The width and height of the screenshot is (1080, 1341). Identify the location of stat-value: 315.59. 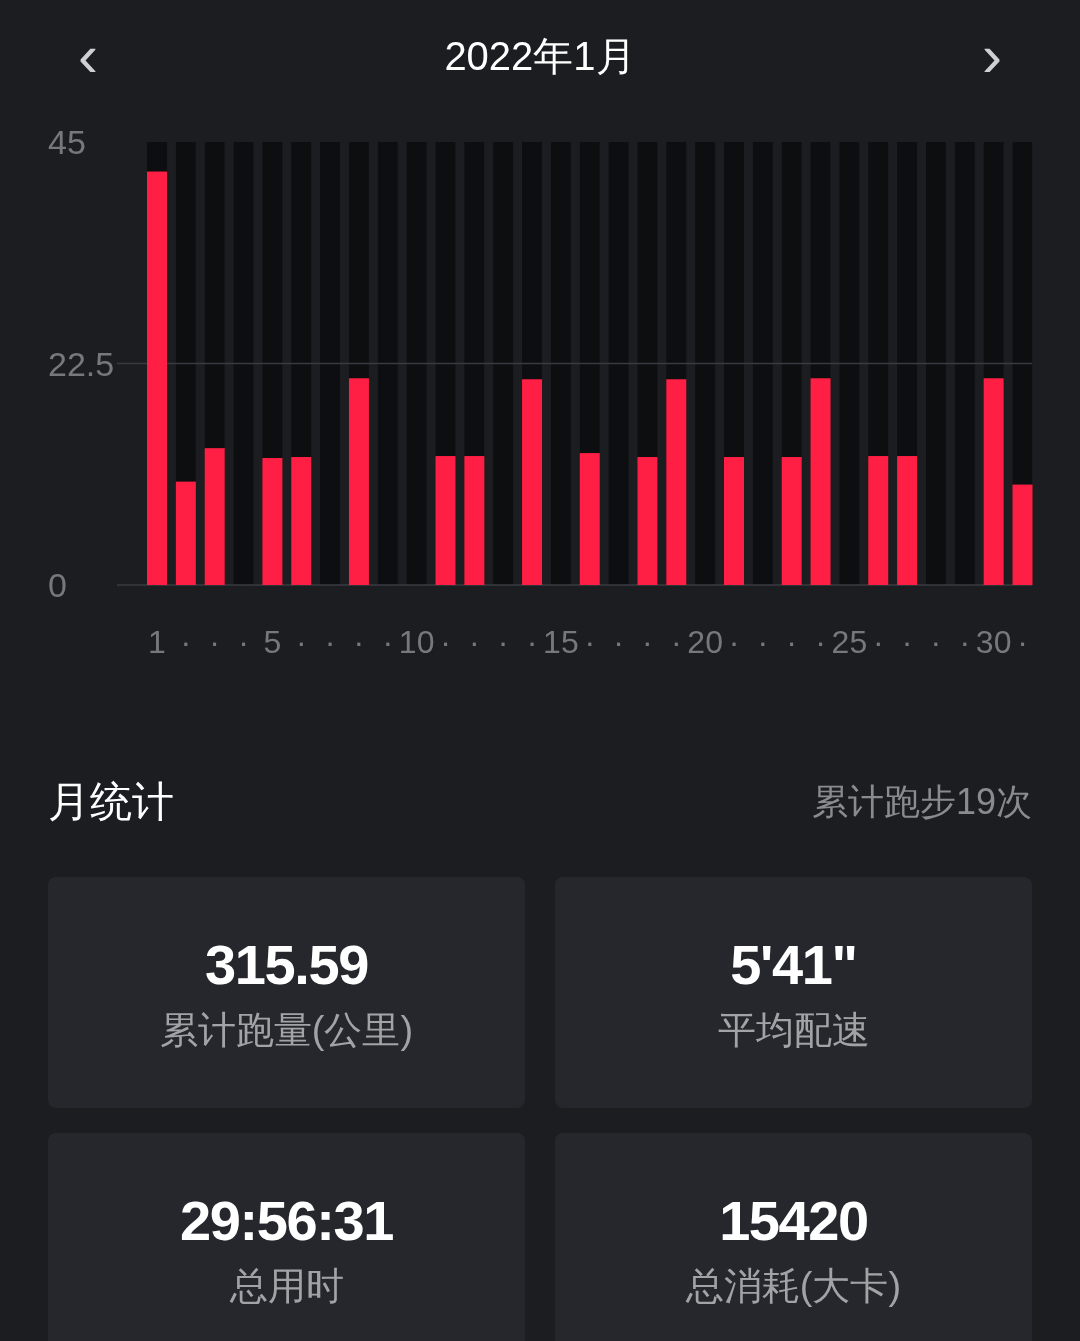
(286, 964).